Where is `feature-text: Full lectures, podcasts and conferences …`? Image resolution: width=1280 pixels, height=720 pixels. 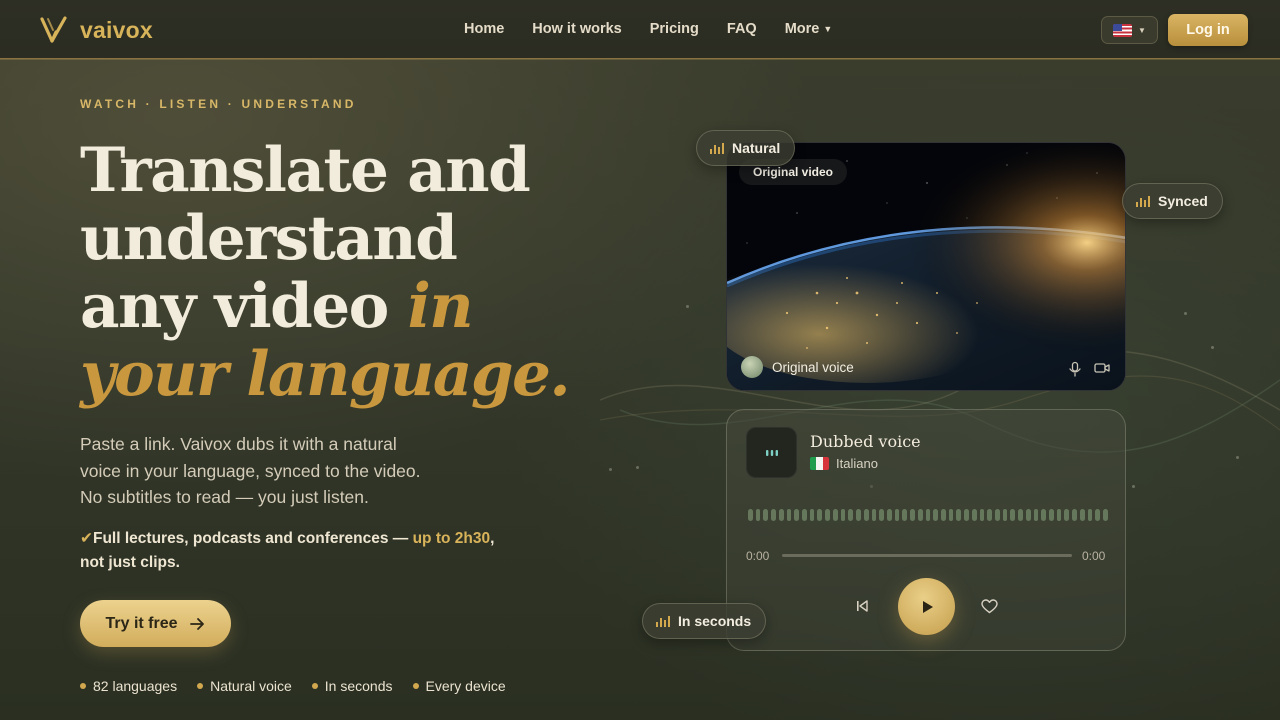
feature-text: Full lectures, podcasts and conferences … is located at coordinates (253, 538).